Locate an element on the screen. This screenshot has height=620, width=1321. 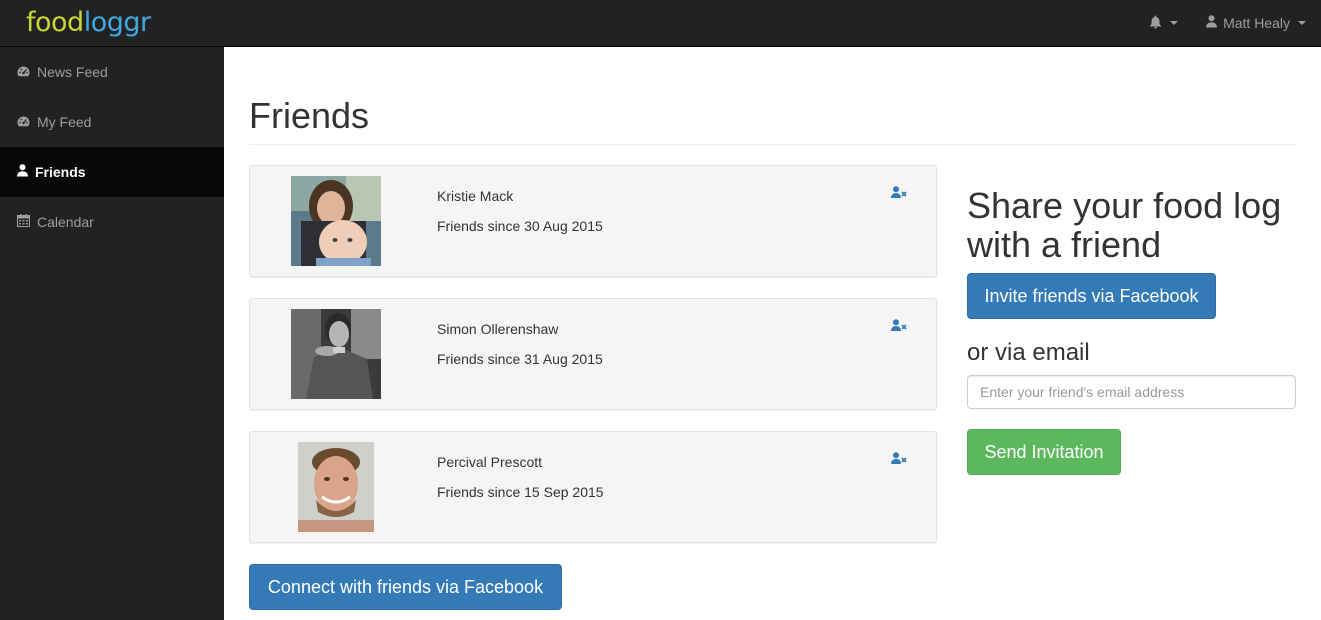
bell-icon is located at coordinates (1155, 23).